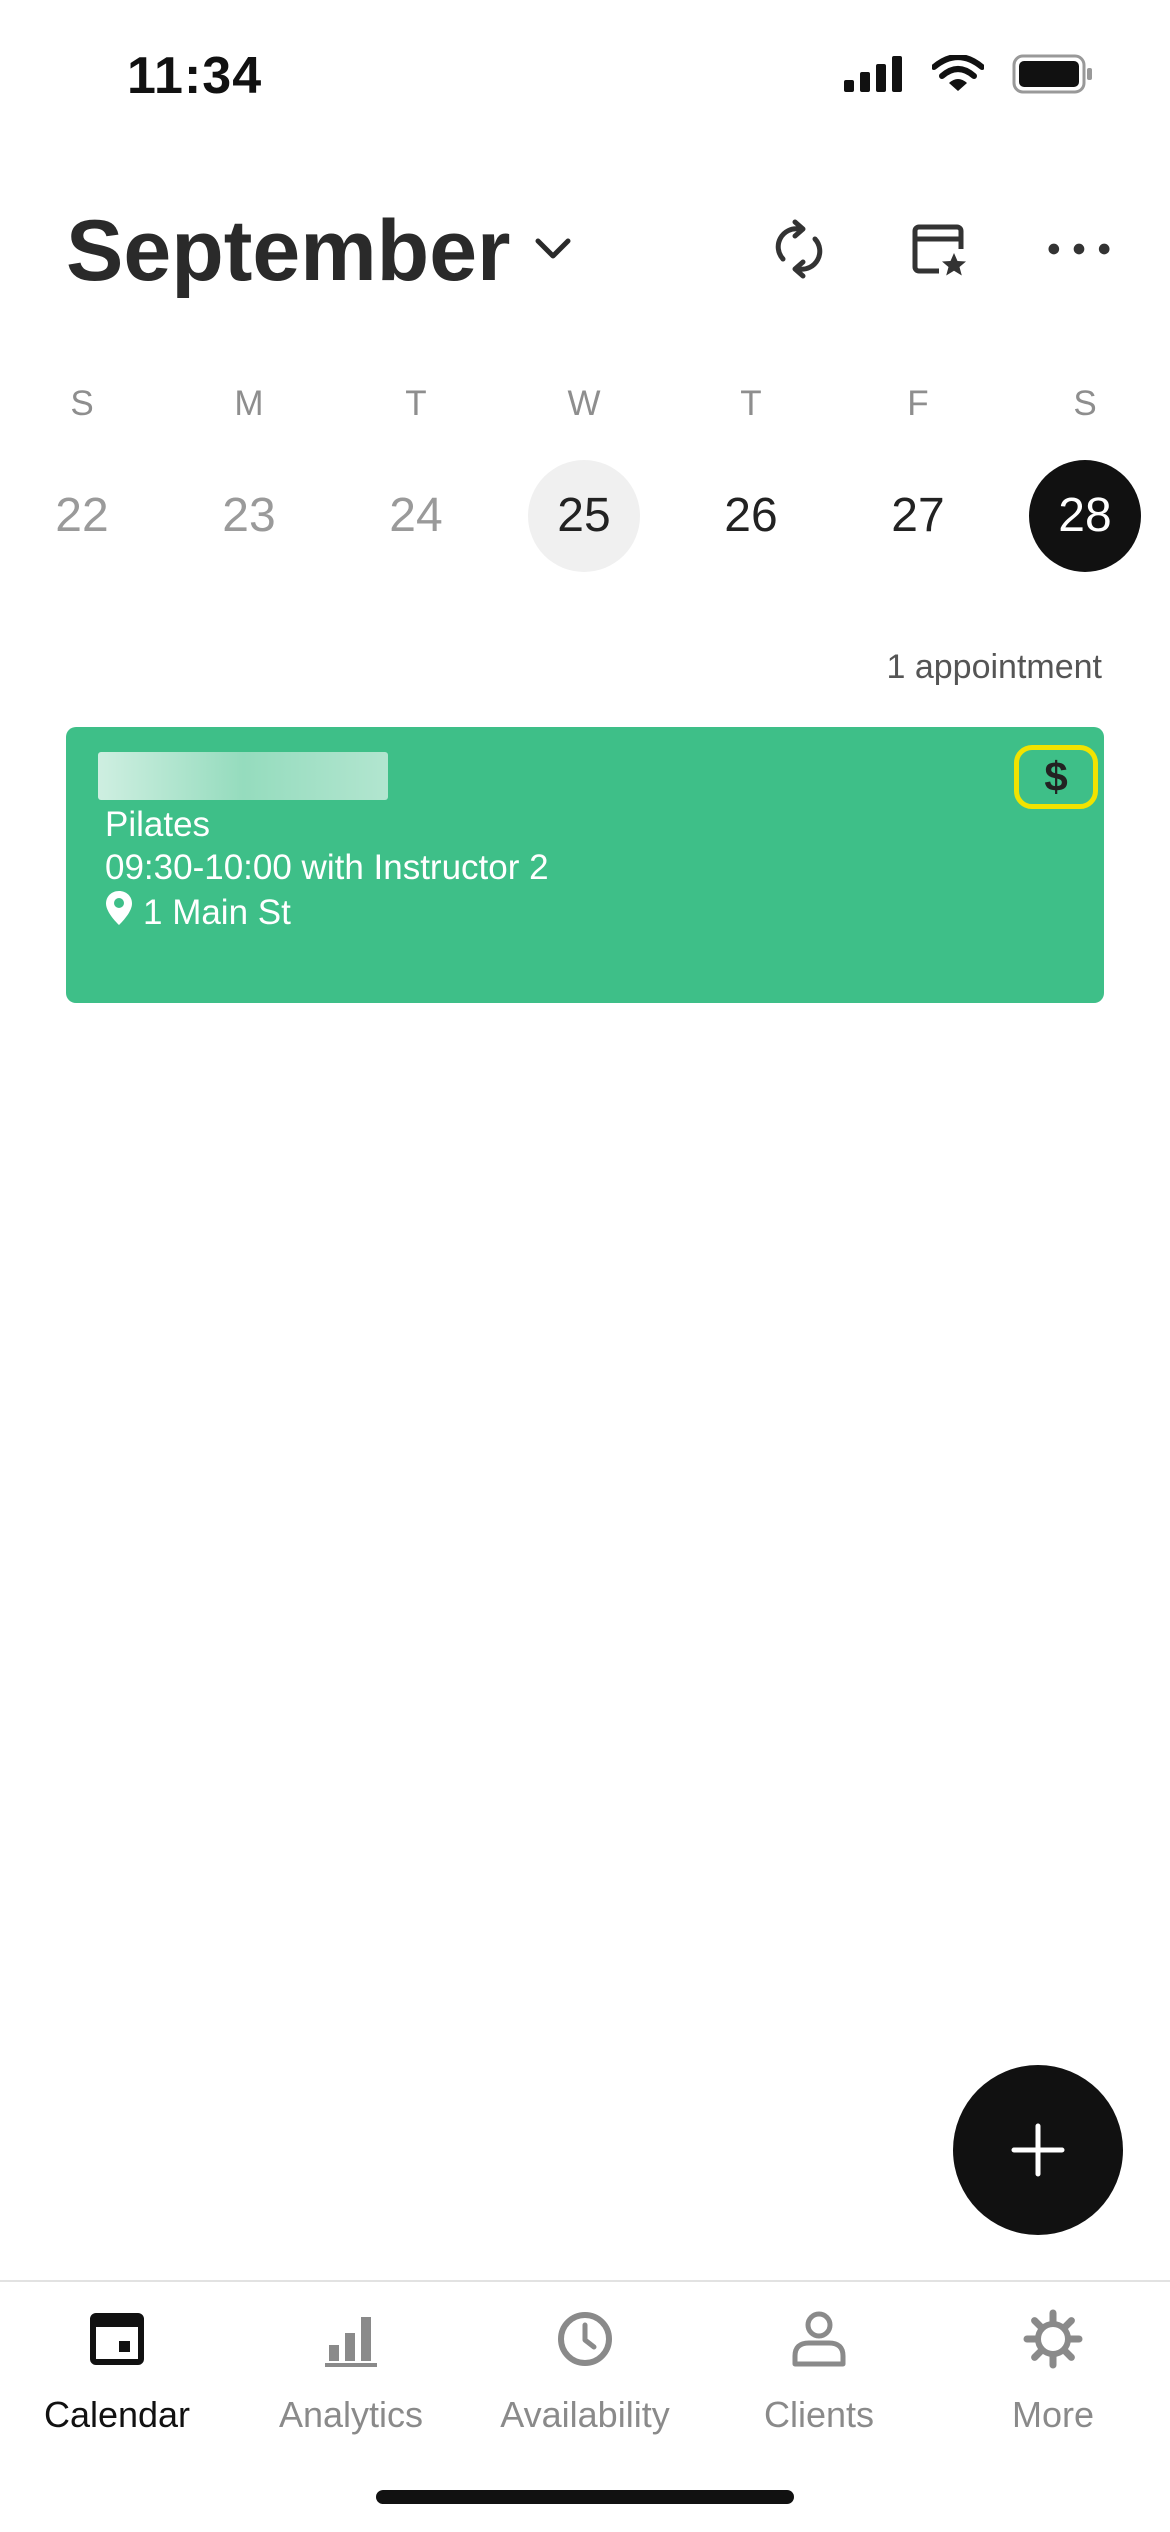 The width and height of the screenshot is (1170, 2532). What do you see at coordinates (819, 2414) in the screenshot?
I see `tab-label: Clients` at bounding box center [819, 2414].